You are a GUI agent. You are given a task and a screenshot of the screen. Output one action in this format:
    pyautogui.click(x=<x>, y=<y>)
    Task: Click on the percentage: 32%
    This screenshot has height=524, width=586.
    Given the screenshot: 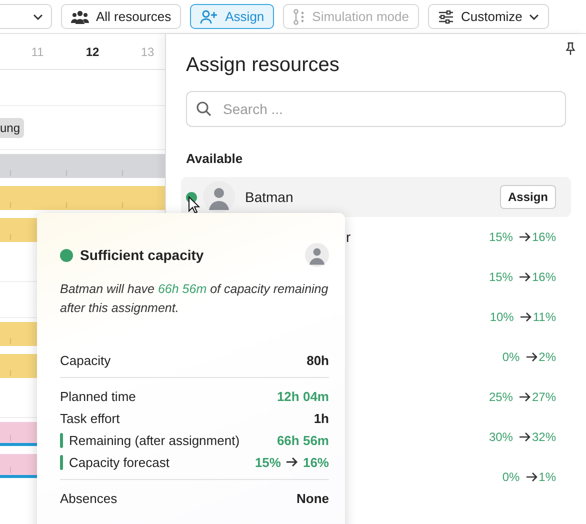 What is the action you would take?
    pyautogui.click(x=544, y=437)
    